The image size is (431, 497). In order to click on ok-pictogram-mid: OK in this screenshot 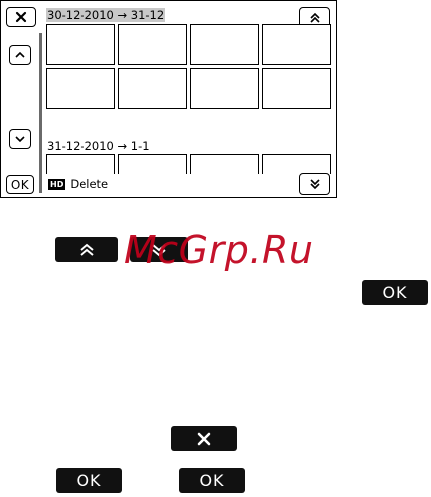, I will do `click(212, 480)`.